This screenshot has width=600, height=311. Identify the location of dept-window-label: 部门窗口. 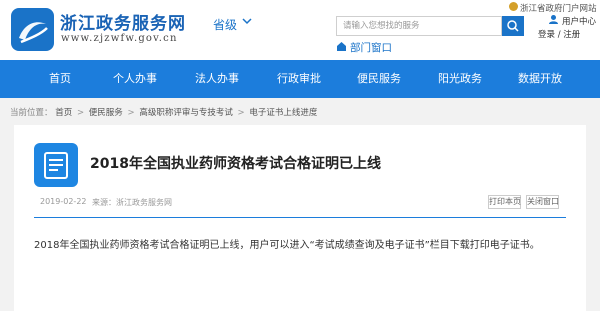
(371, 48).